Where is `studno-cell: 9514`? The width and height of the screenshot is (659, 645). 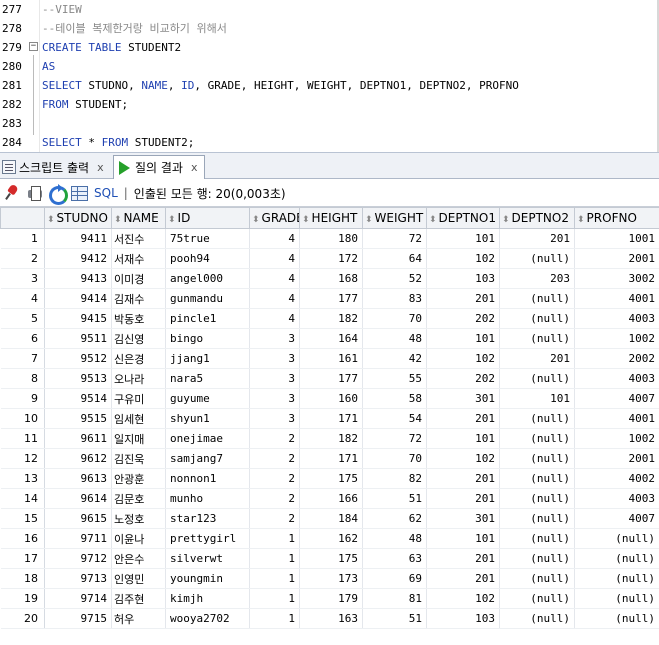 studno-cell: 9514 is located at coordinates (78, 398).